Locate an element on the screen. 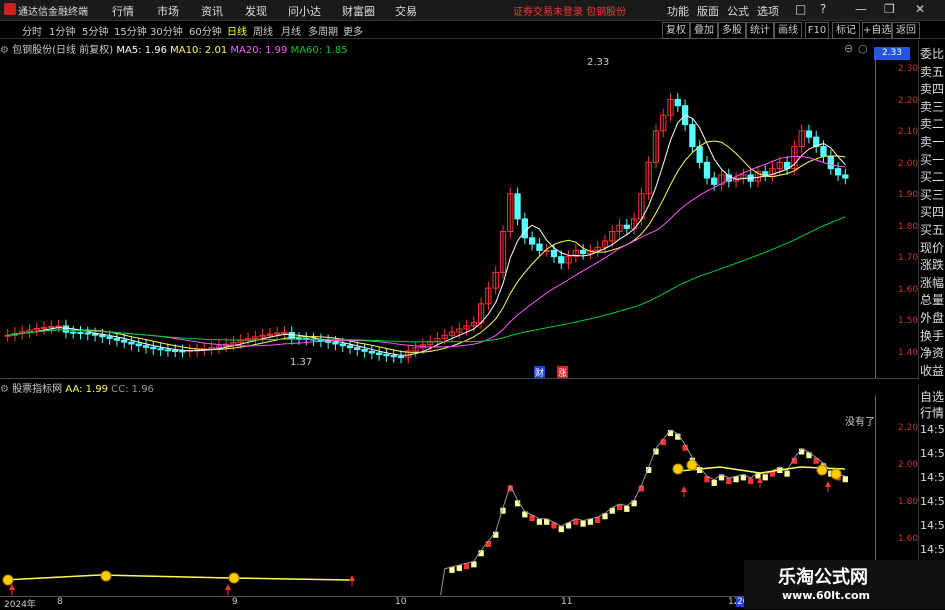 The image size is (945, 610). period-5min: 5分钟 is located at coordinates (95, 30).